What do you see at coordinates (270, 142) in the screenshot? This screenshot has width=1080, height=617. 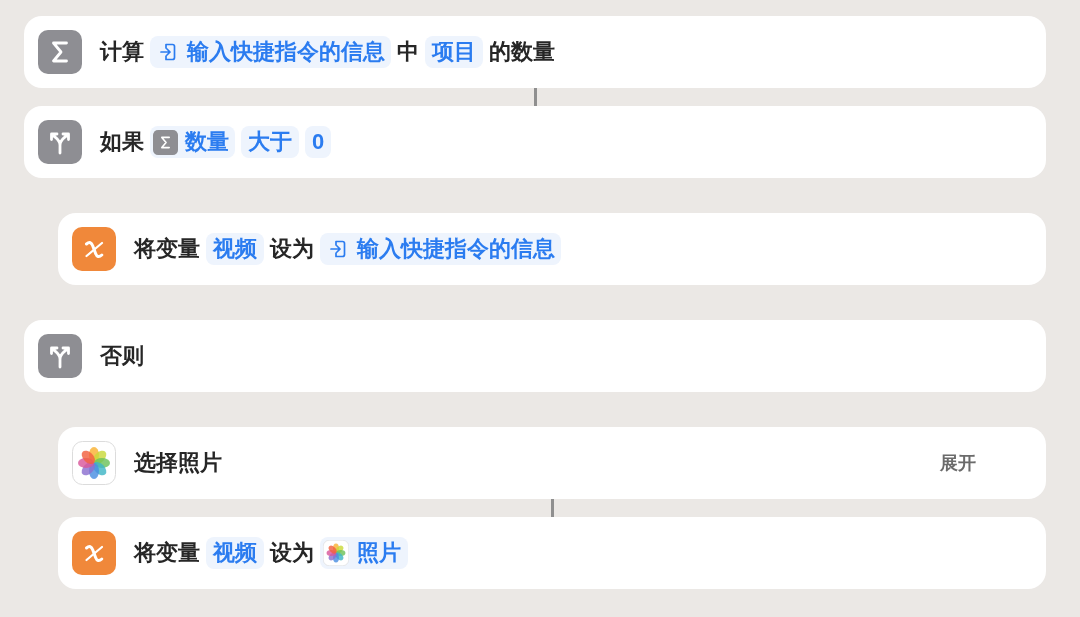 I see `parameter-token: 大于` at bounding box center [270, 142].